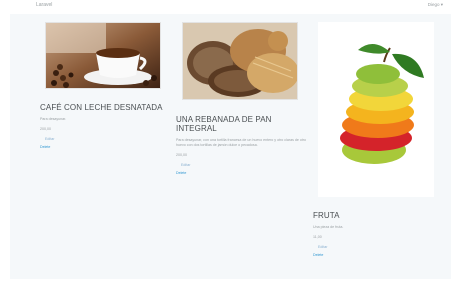 This screenshot has width=459, height=287. Describe the element at coordinates (224, 124) in the screenshot. I see `product-name: UNA REBANADA DE PAN INTEGRAL` at that location.